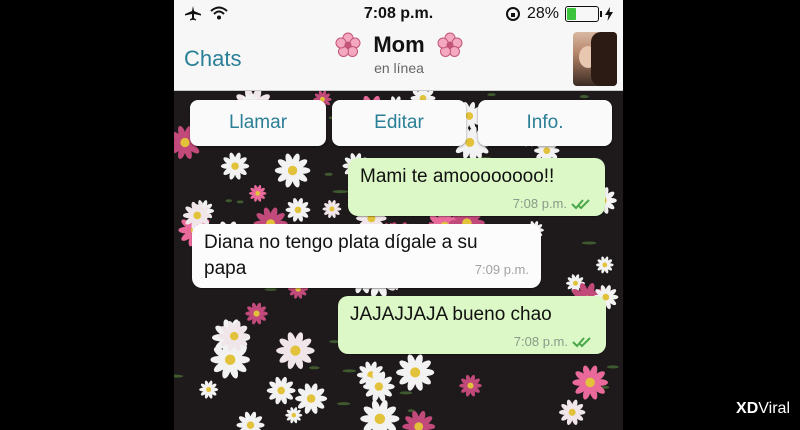 The image size is (800, 430). I want to click on watermark-part2: Viral, so click(774, 408).